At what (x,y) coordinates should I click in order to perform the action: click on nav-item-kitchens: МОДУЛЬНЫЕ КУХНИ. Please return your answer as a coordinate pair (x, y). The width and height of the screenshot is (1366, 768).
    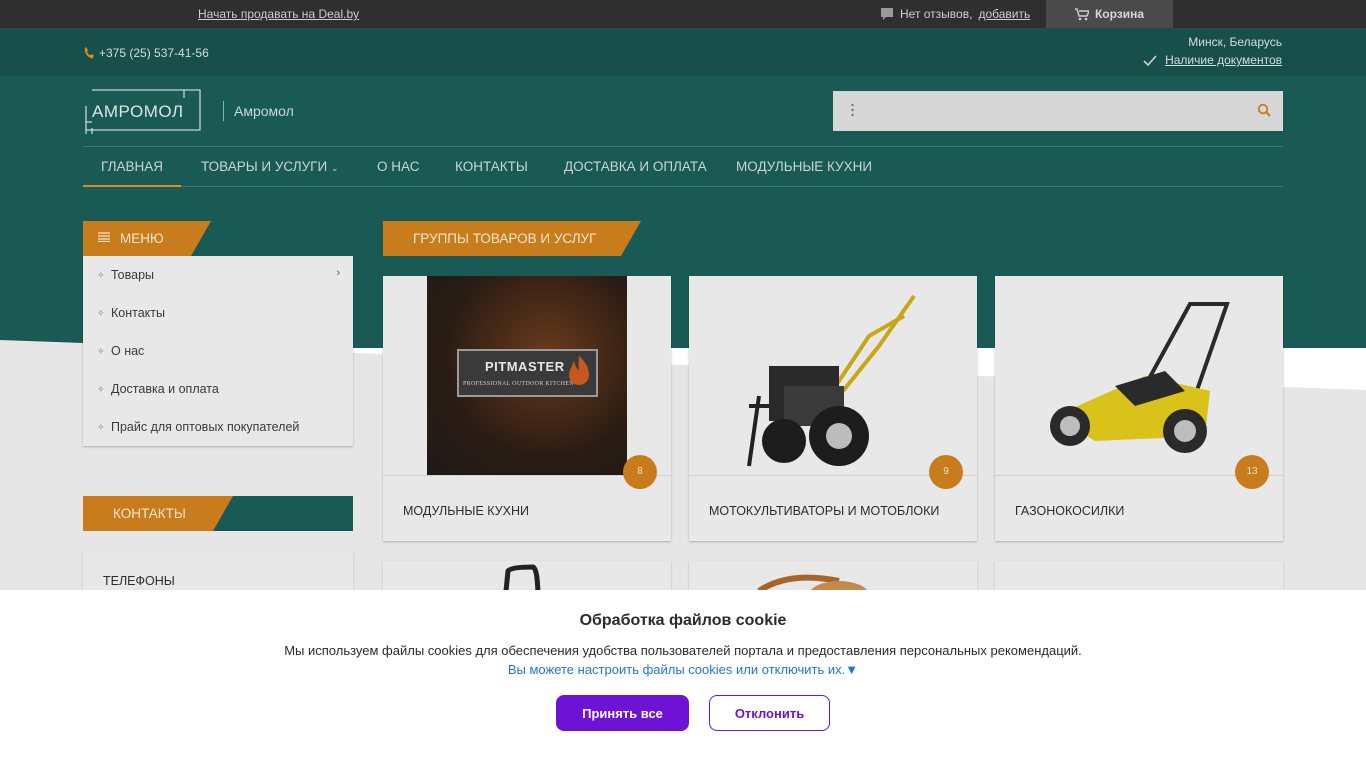
    Looking at the image, I should click on (804, 167).